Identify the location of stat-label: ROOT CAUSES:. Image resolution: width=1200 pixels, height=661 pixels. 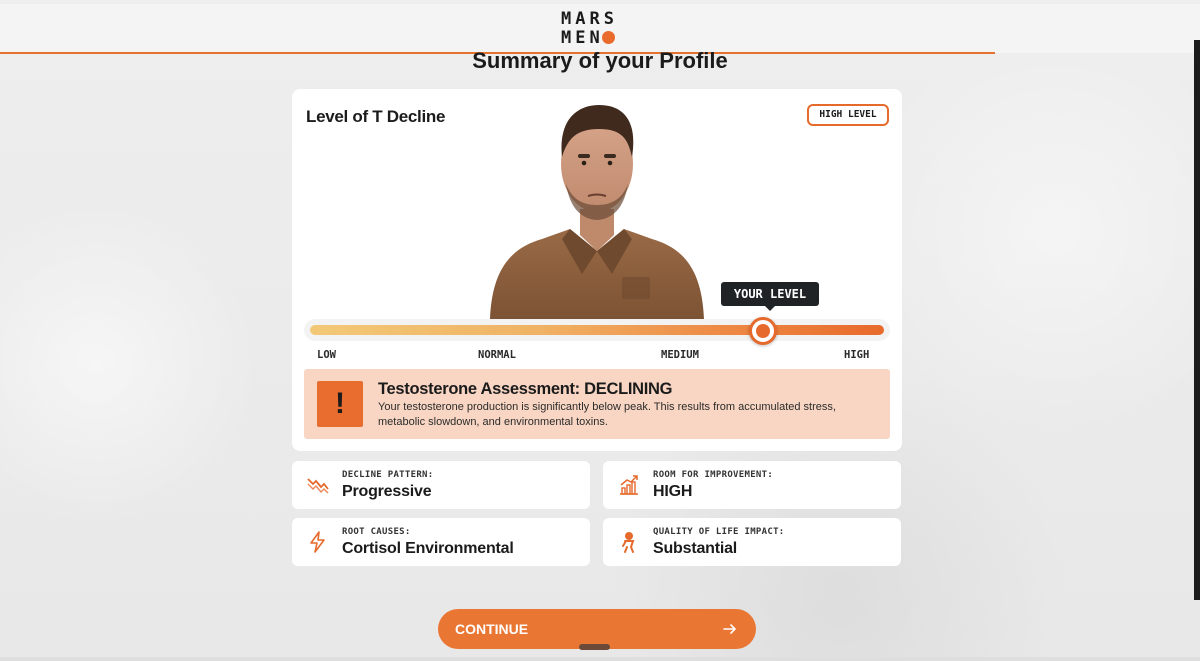
(376, 532).